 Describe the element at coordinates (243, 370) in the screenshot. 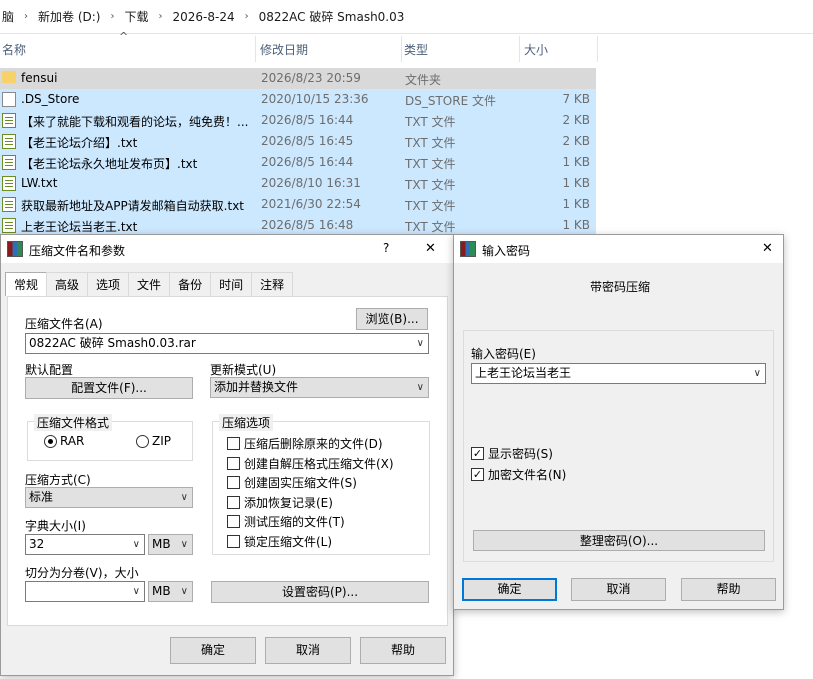

I see `update-mode-label: 更新模式(U)` at that location.